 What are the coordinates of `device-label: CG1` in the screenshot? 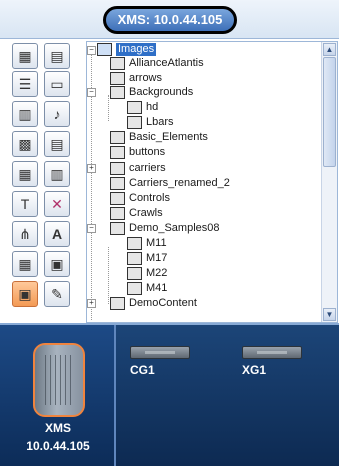 It's located at (142, 370).